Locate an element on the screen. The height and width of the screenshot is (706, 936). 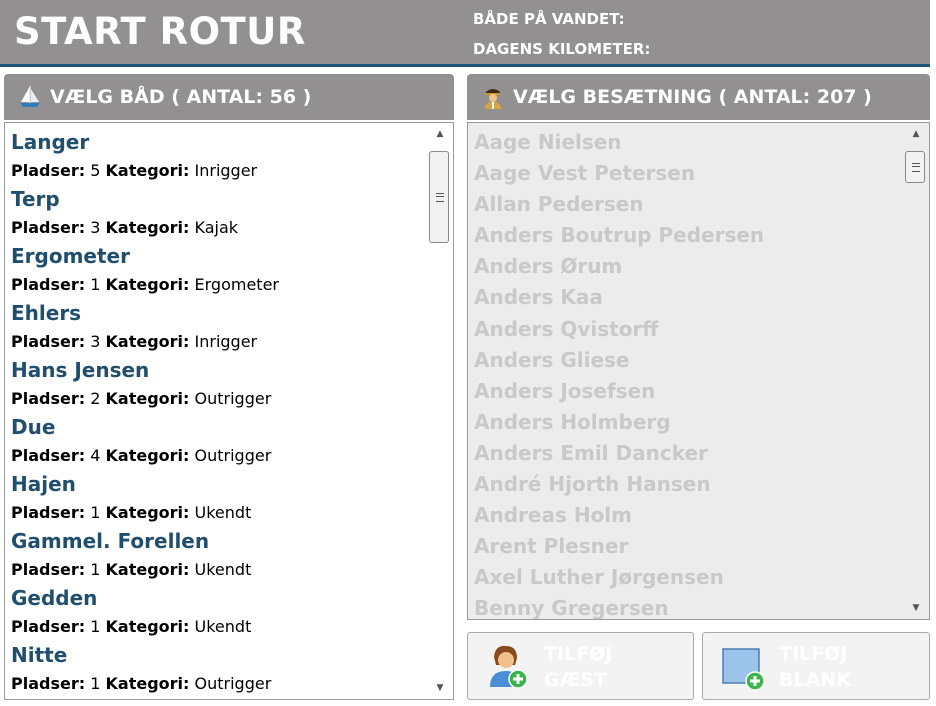
list-item: Anders Kaa is located at coordinates (683, 297).